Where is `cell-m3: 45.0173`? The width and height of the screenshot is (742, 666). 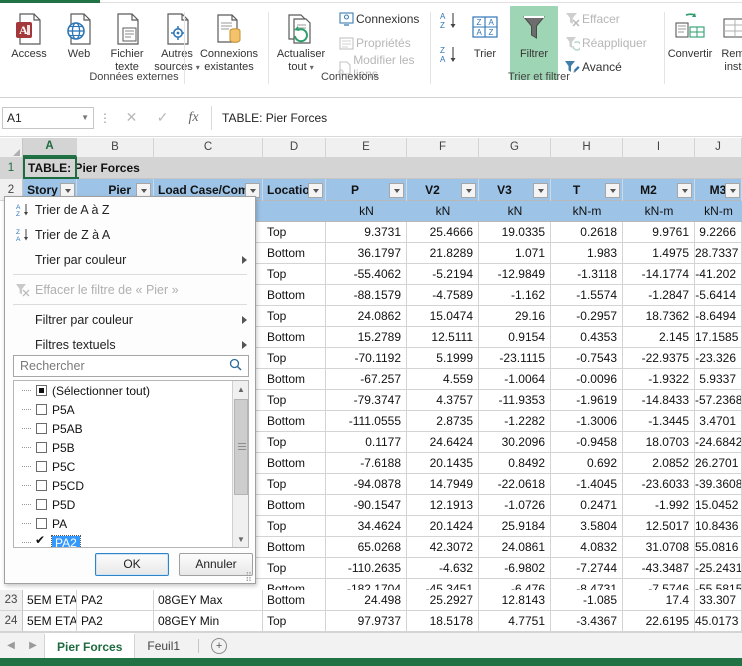
cell-m3: 45.0173 is located at coordinates (718, 621).